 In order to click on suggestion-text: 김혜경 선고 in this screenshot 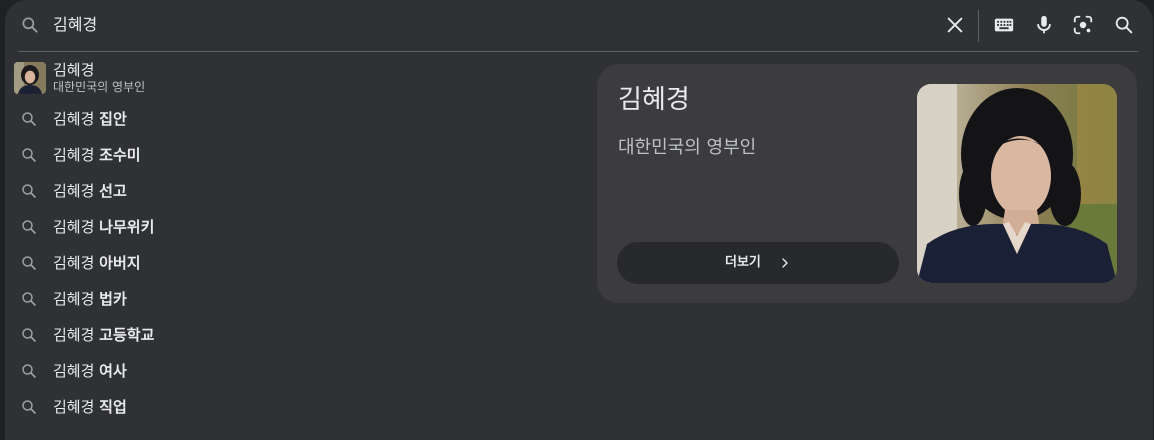, I will do `click(90, 191)`.